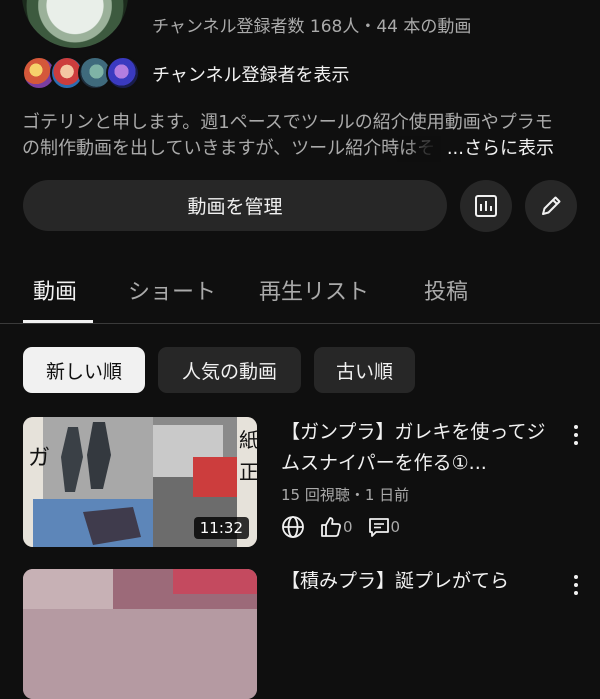 Image resolution: width=600 pixels, height=699 pixels. What do you see at coordinates (248, 440) in the screenshot?
I see `svg-text: 紙` at bounding box center [248, 440].